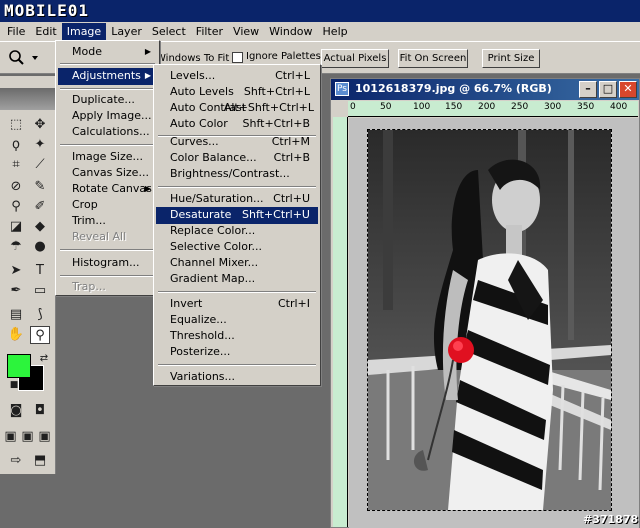 The image size is (640, 528). Describe the element at coordinates (107, 205) in the screenshot. I see `menu-item-crop: Crop` at that location.